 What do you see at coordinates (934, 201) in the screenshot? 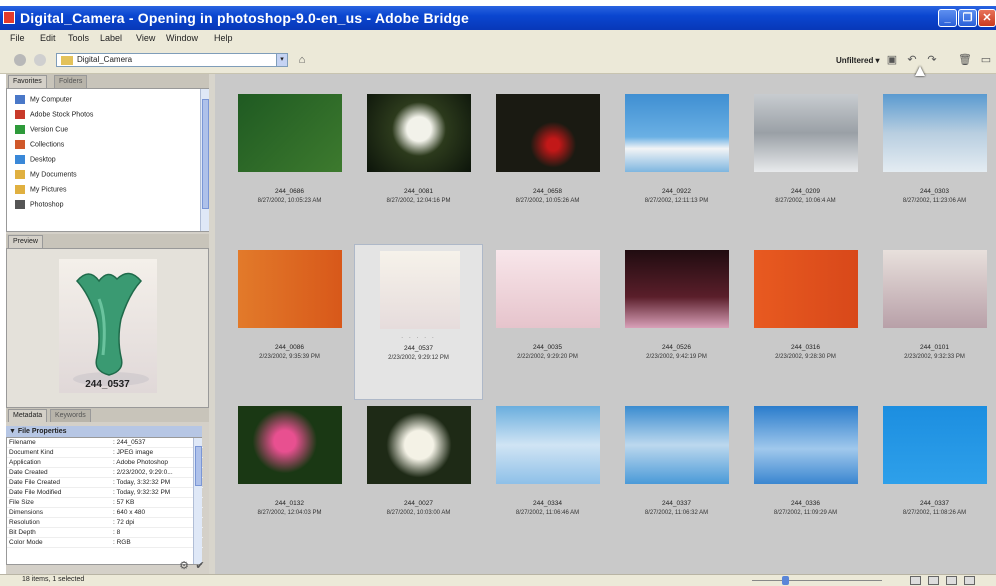
I see `thumbnail-date: 8/27/2002, 11:23:06 AM` at bounding box center [934, 201].